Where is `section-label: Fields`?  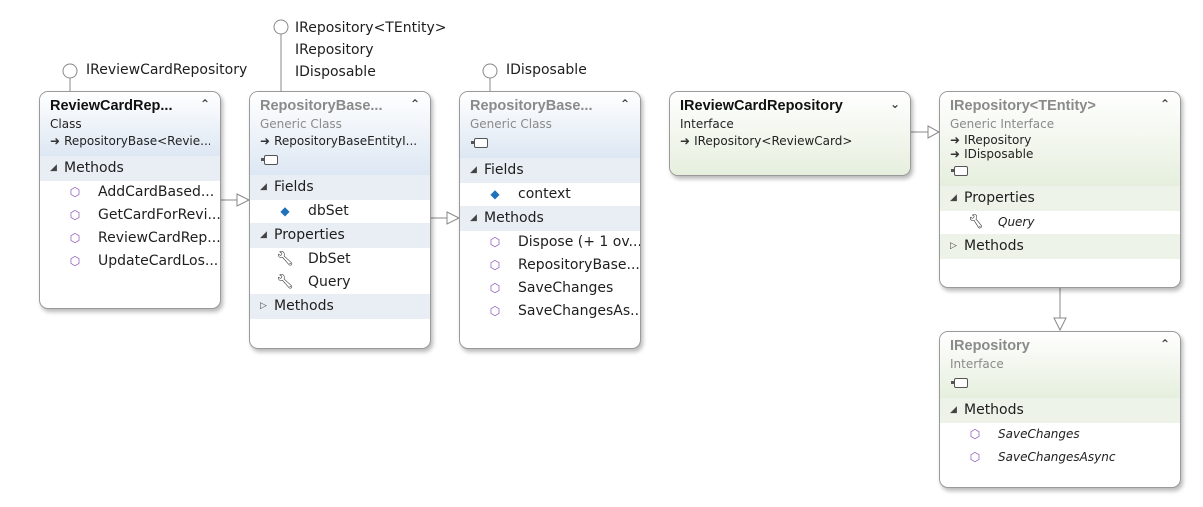 section-label: Fields is located at coordinates (294, 187).